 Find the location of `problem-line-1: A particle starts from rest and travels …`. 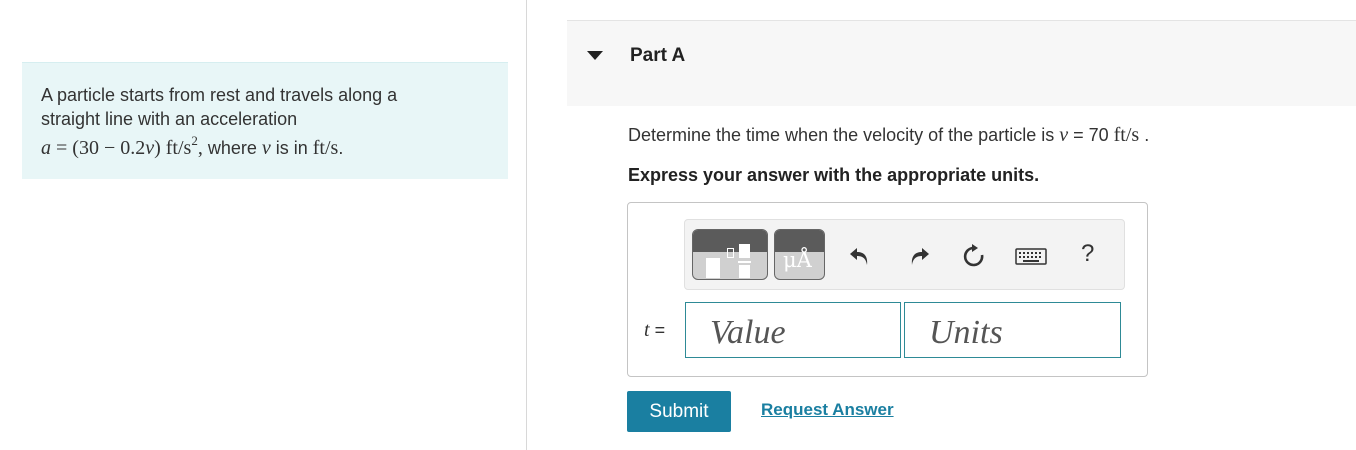

problem-line-1: A particle starts from rest and travels … is located at coordinates (219, 95).